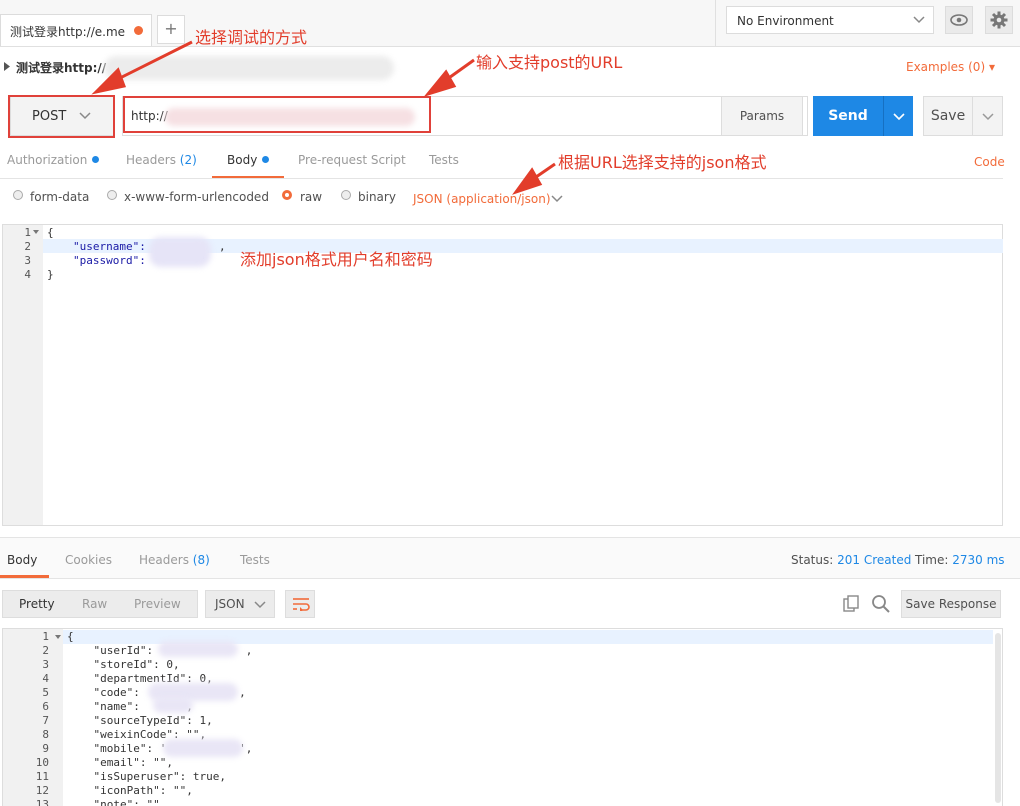 The image size is (1020, 806). I want to click on copy-icon, so click(851, 603).